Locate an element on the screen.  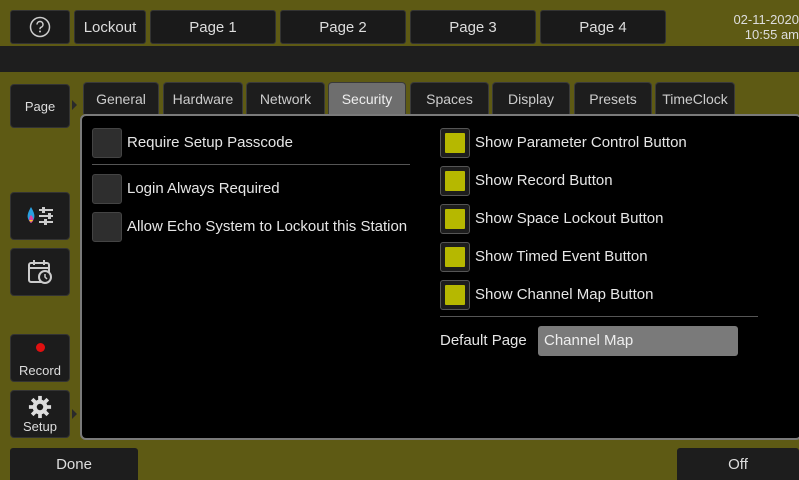
record-button: Record is located at coordinates (40, 358).